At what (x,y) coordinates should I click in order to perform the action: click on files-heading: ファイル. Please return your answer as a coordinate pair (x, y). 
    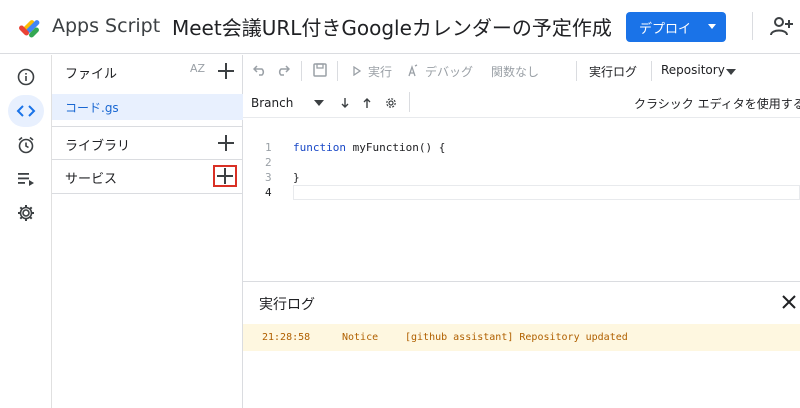
    Looking at the image, I should click on (91, 74).